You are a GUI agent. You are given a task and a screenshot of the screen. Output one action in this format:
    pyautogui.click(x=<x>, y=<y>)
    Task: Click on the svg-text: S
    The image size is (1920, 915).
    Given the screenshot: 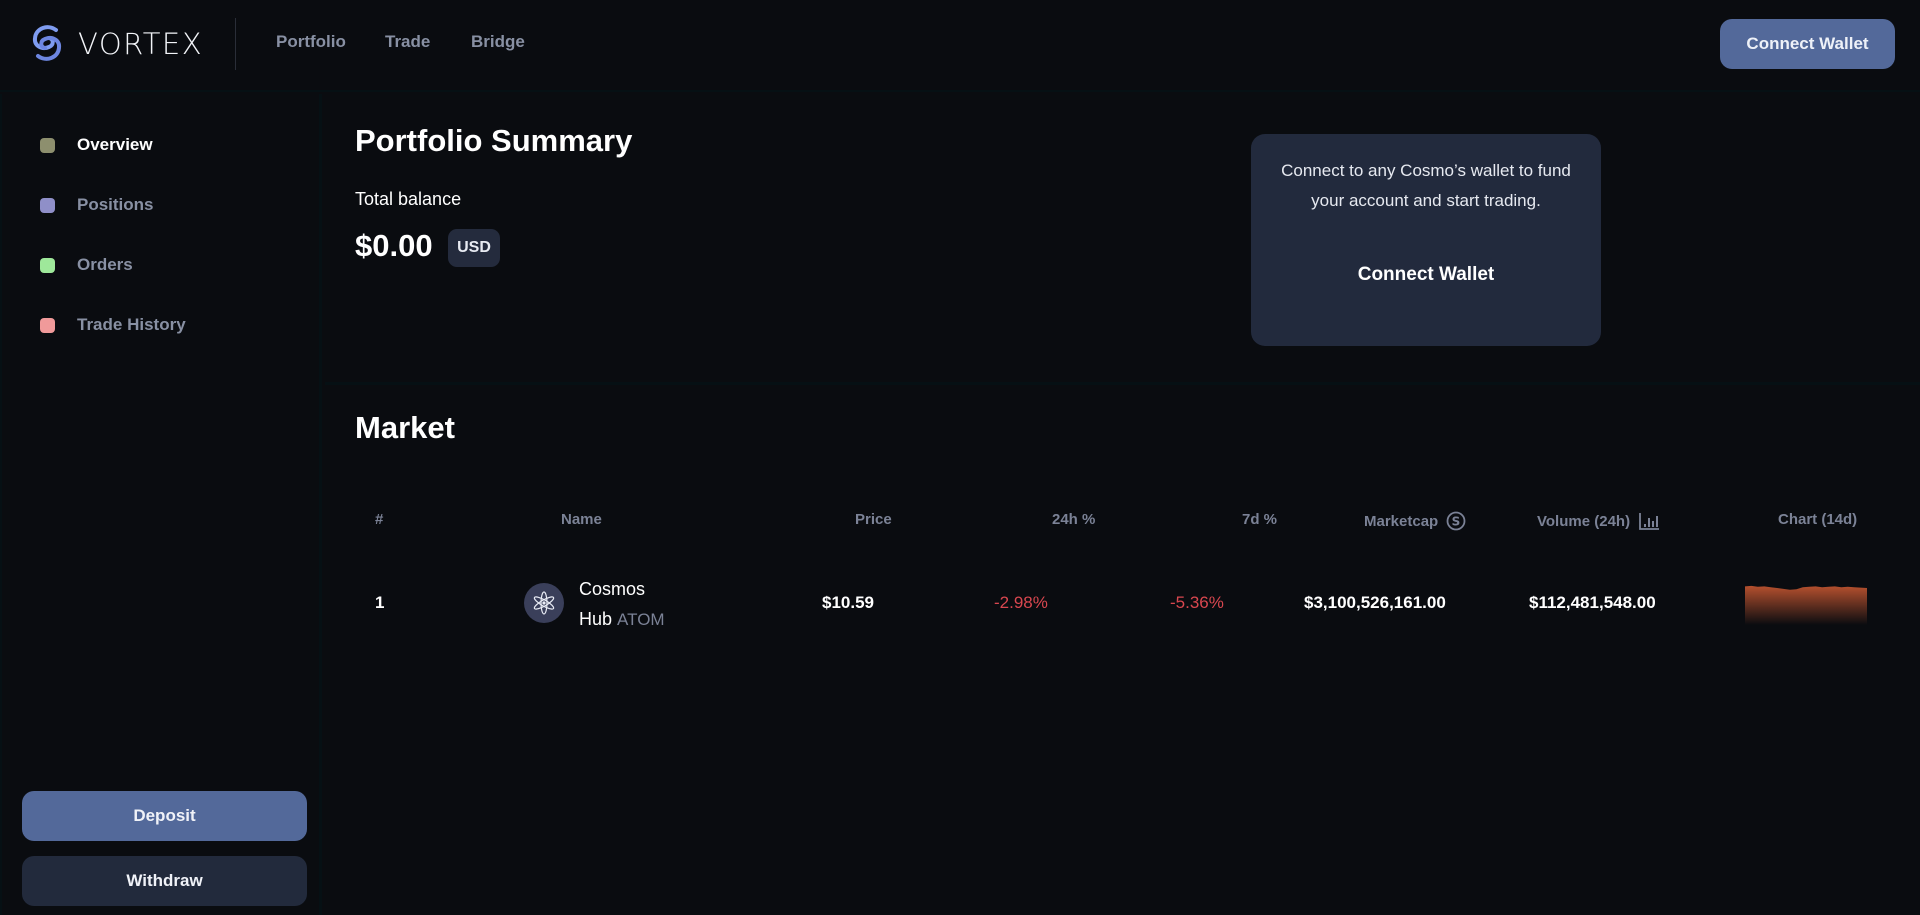 What is the action you would take?
    pyautogui.click(x=1456, y=522)
    